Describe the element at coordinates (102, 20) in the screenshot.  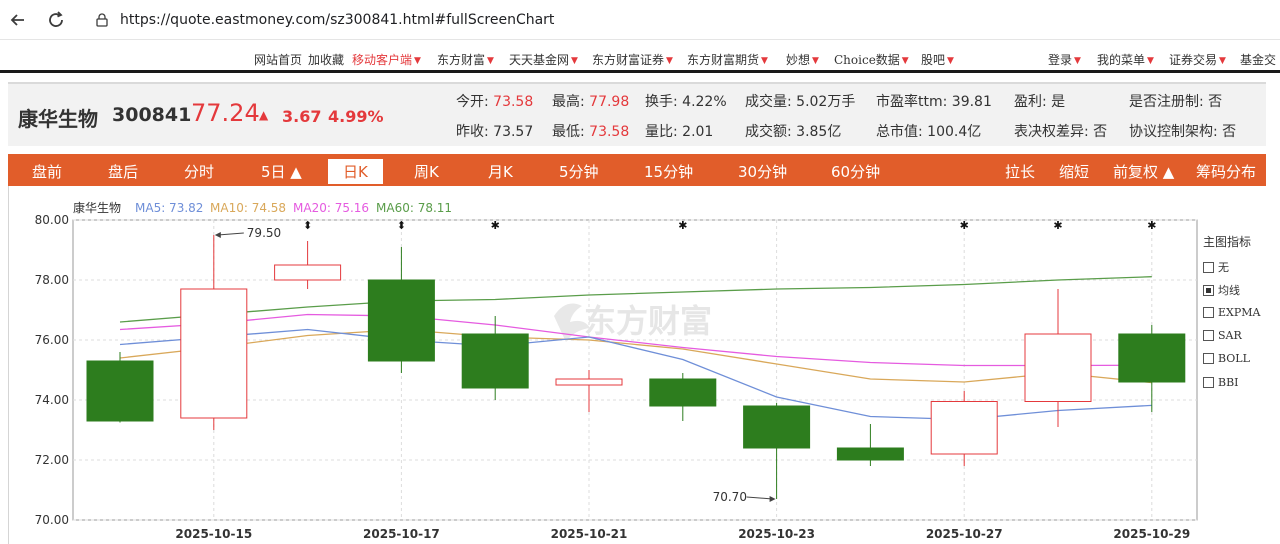
I see `site-info-icon` at that location.